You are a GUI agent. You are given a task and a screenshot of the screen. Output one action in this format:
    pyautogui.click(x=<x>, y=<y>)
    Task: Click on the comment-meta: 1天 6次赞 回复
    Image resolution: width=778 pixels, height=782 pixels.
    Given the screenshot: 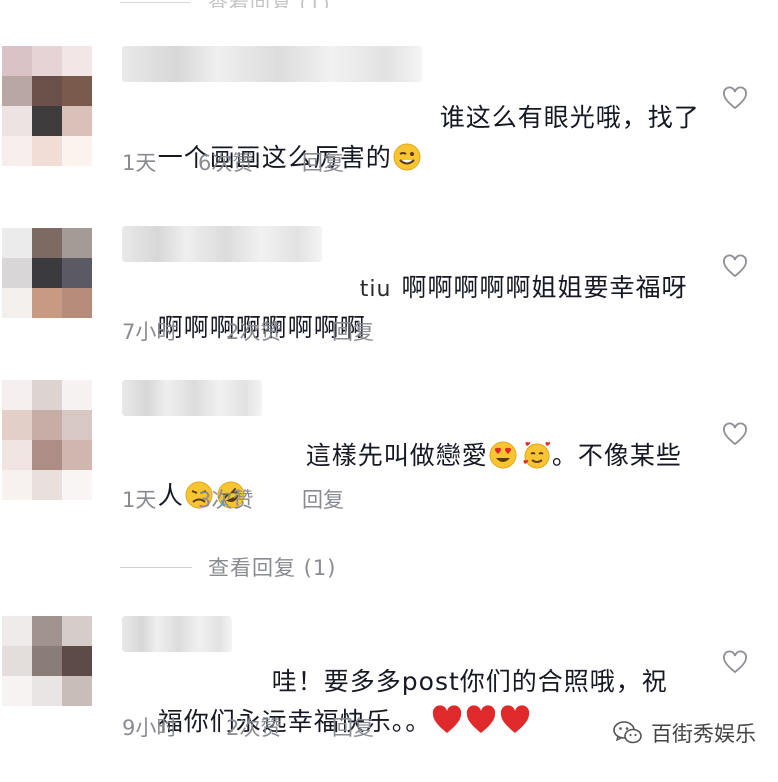 What is the action you would take?
    pyautogui.click(x=233, y=162)
    